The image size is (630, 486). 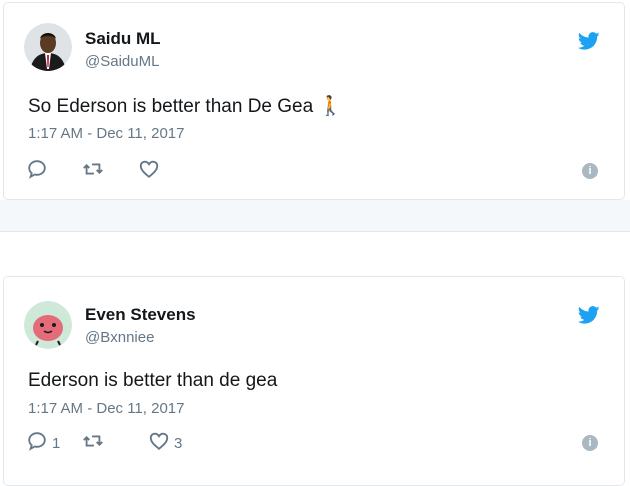 I want to click on tweet-text: So Ederson is better than De Gea 🚶, so click(x=185, y=106).